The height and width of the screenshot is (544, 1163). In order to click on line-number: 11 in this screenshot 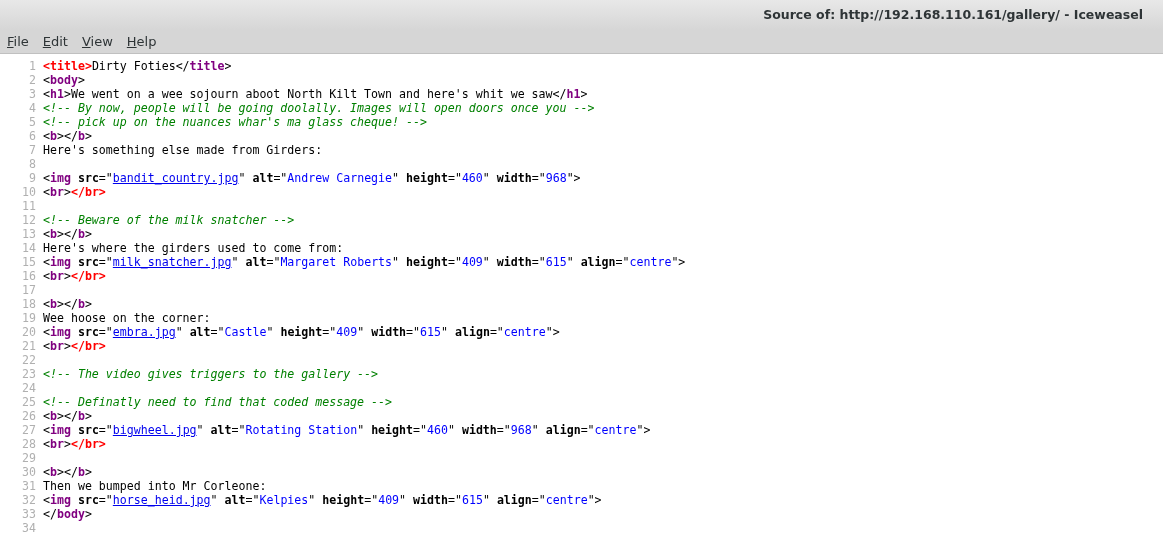, I will do `click(29, 206)`.